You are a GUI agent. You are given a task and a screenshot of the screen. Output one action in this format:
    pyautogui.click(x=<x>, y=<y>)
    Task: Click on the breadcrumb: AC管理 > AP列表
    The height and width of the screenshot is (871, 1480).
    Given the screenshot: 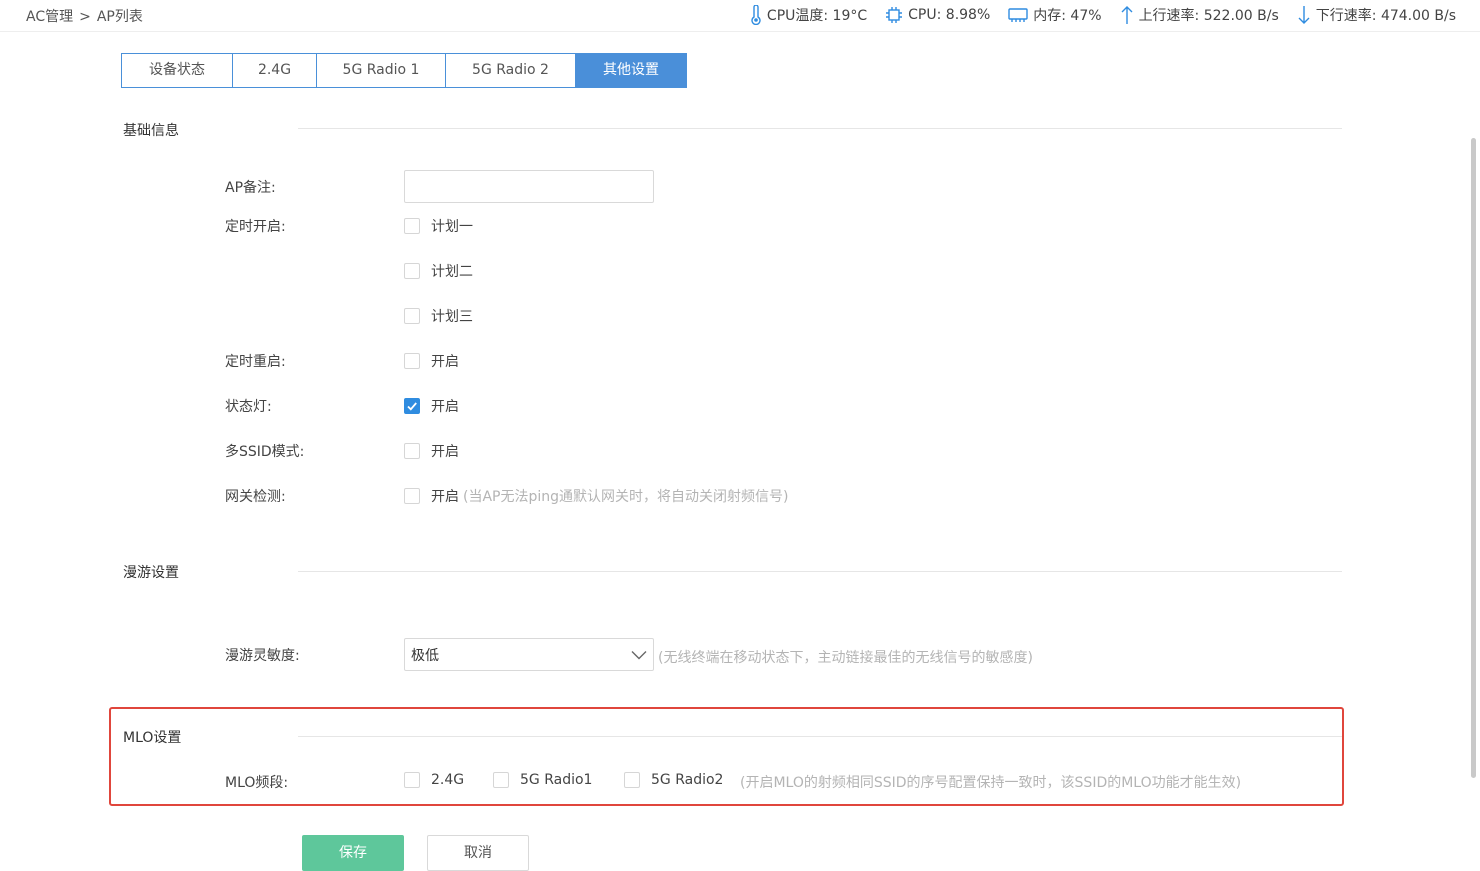 What is the action you would take?
    pyautogui.click(x=84, y=16)
    